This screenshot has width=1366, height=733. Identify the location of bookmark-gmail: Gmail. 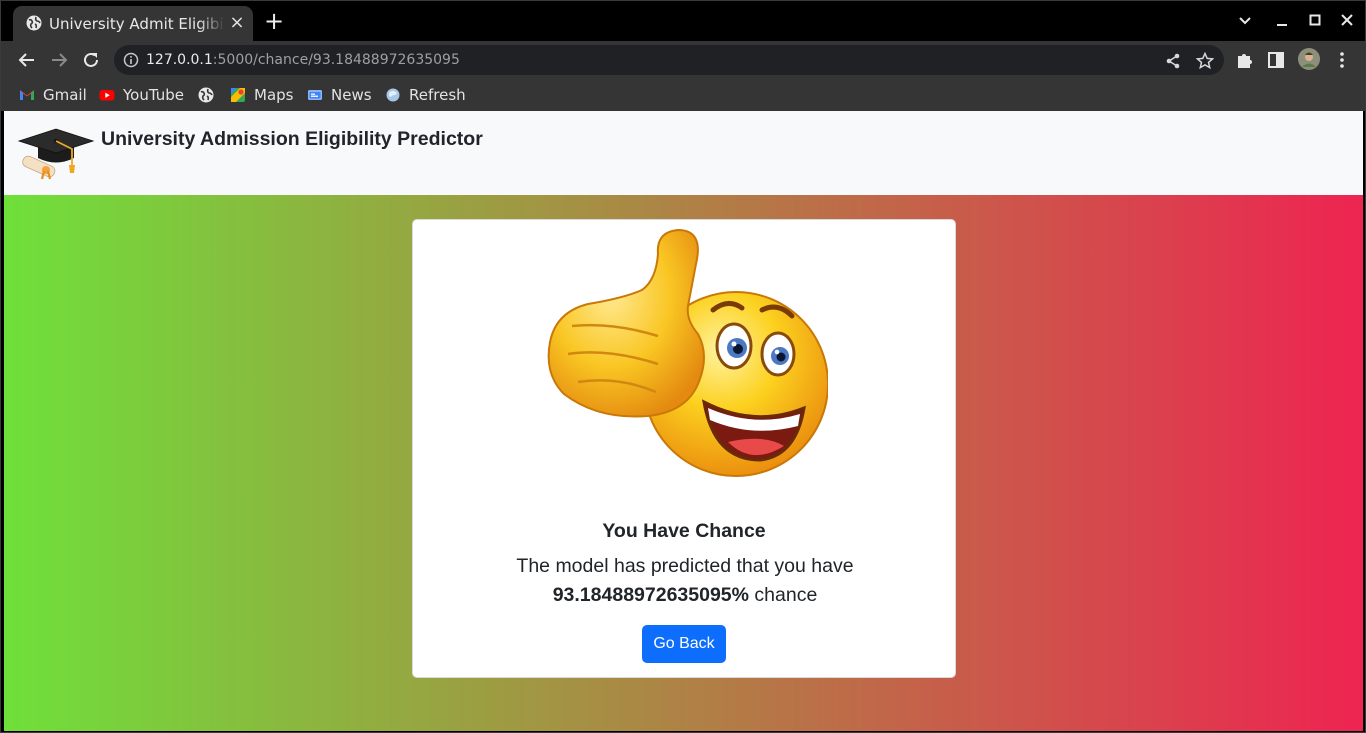
(53, 95).